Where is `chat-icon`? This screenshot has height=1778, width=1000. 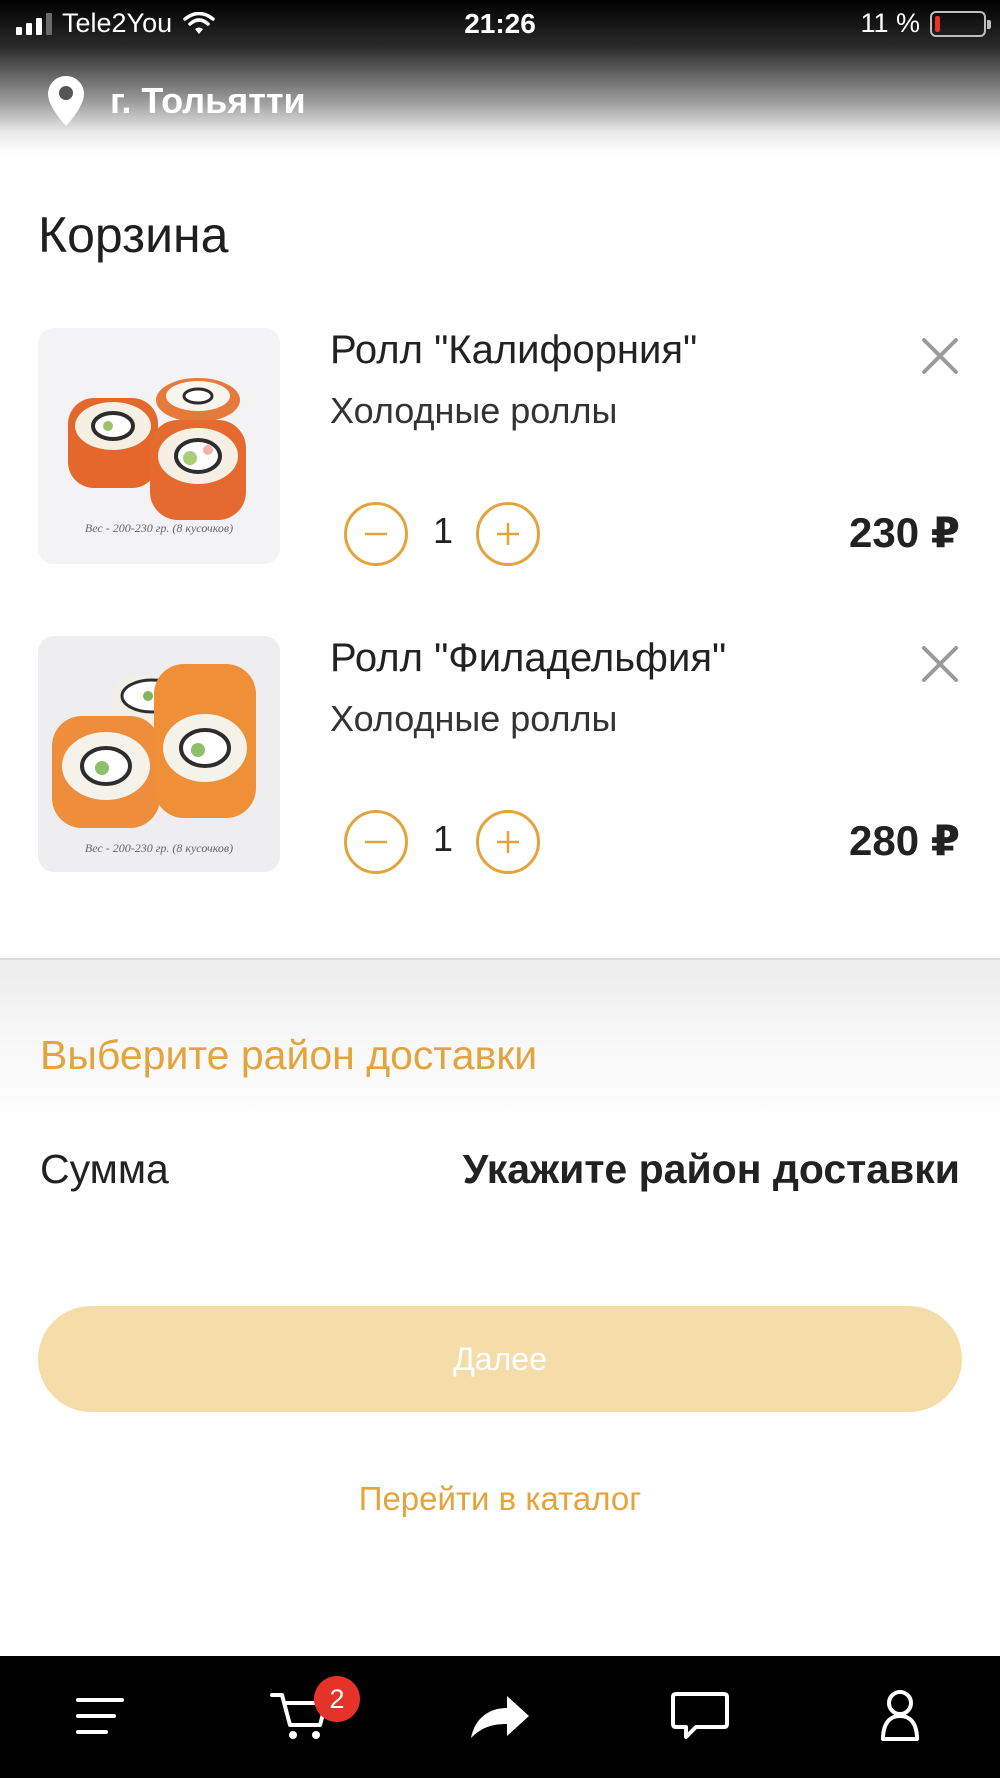 chat-icon is located at coordinates (700, 1715).